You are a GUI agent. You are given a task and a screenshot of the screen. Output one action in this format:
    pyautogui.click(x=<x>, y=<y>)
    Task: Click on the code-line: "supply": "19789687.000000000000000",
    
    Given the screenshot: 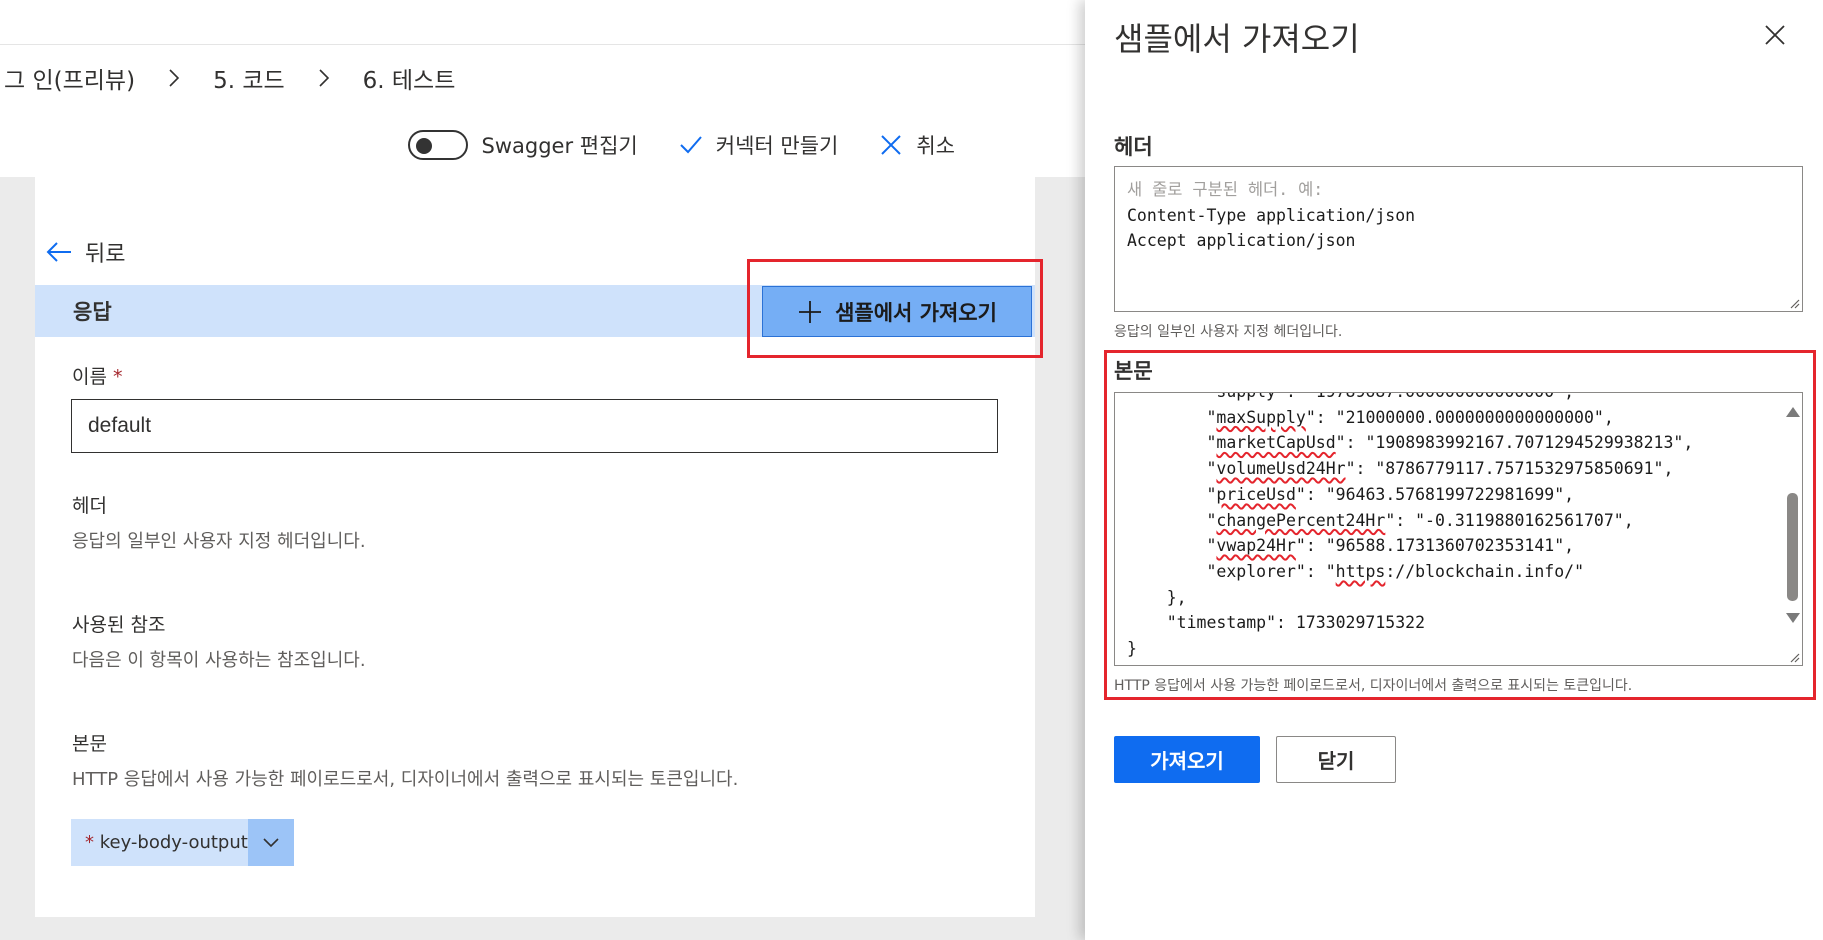 What is the action you would take?
    pyautogui.click(x=1350, y=397)
    